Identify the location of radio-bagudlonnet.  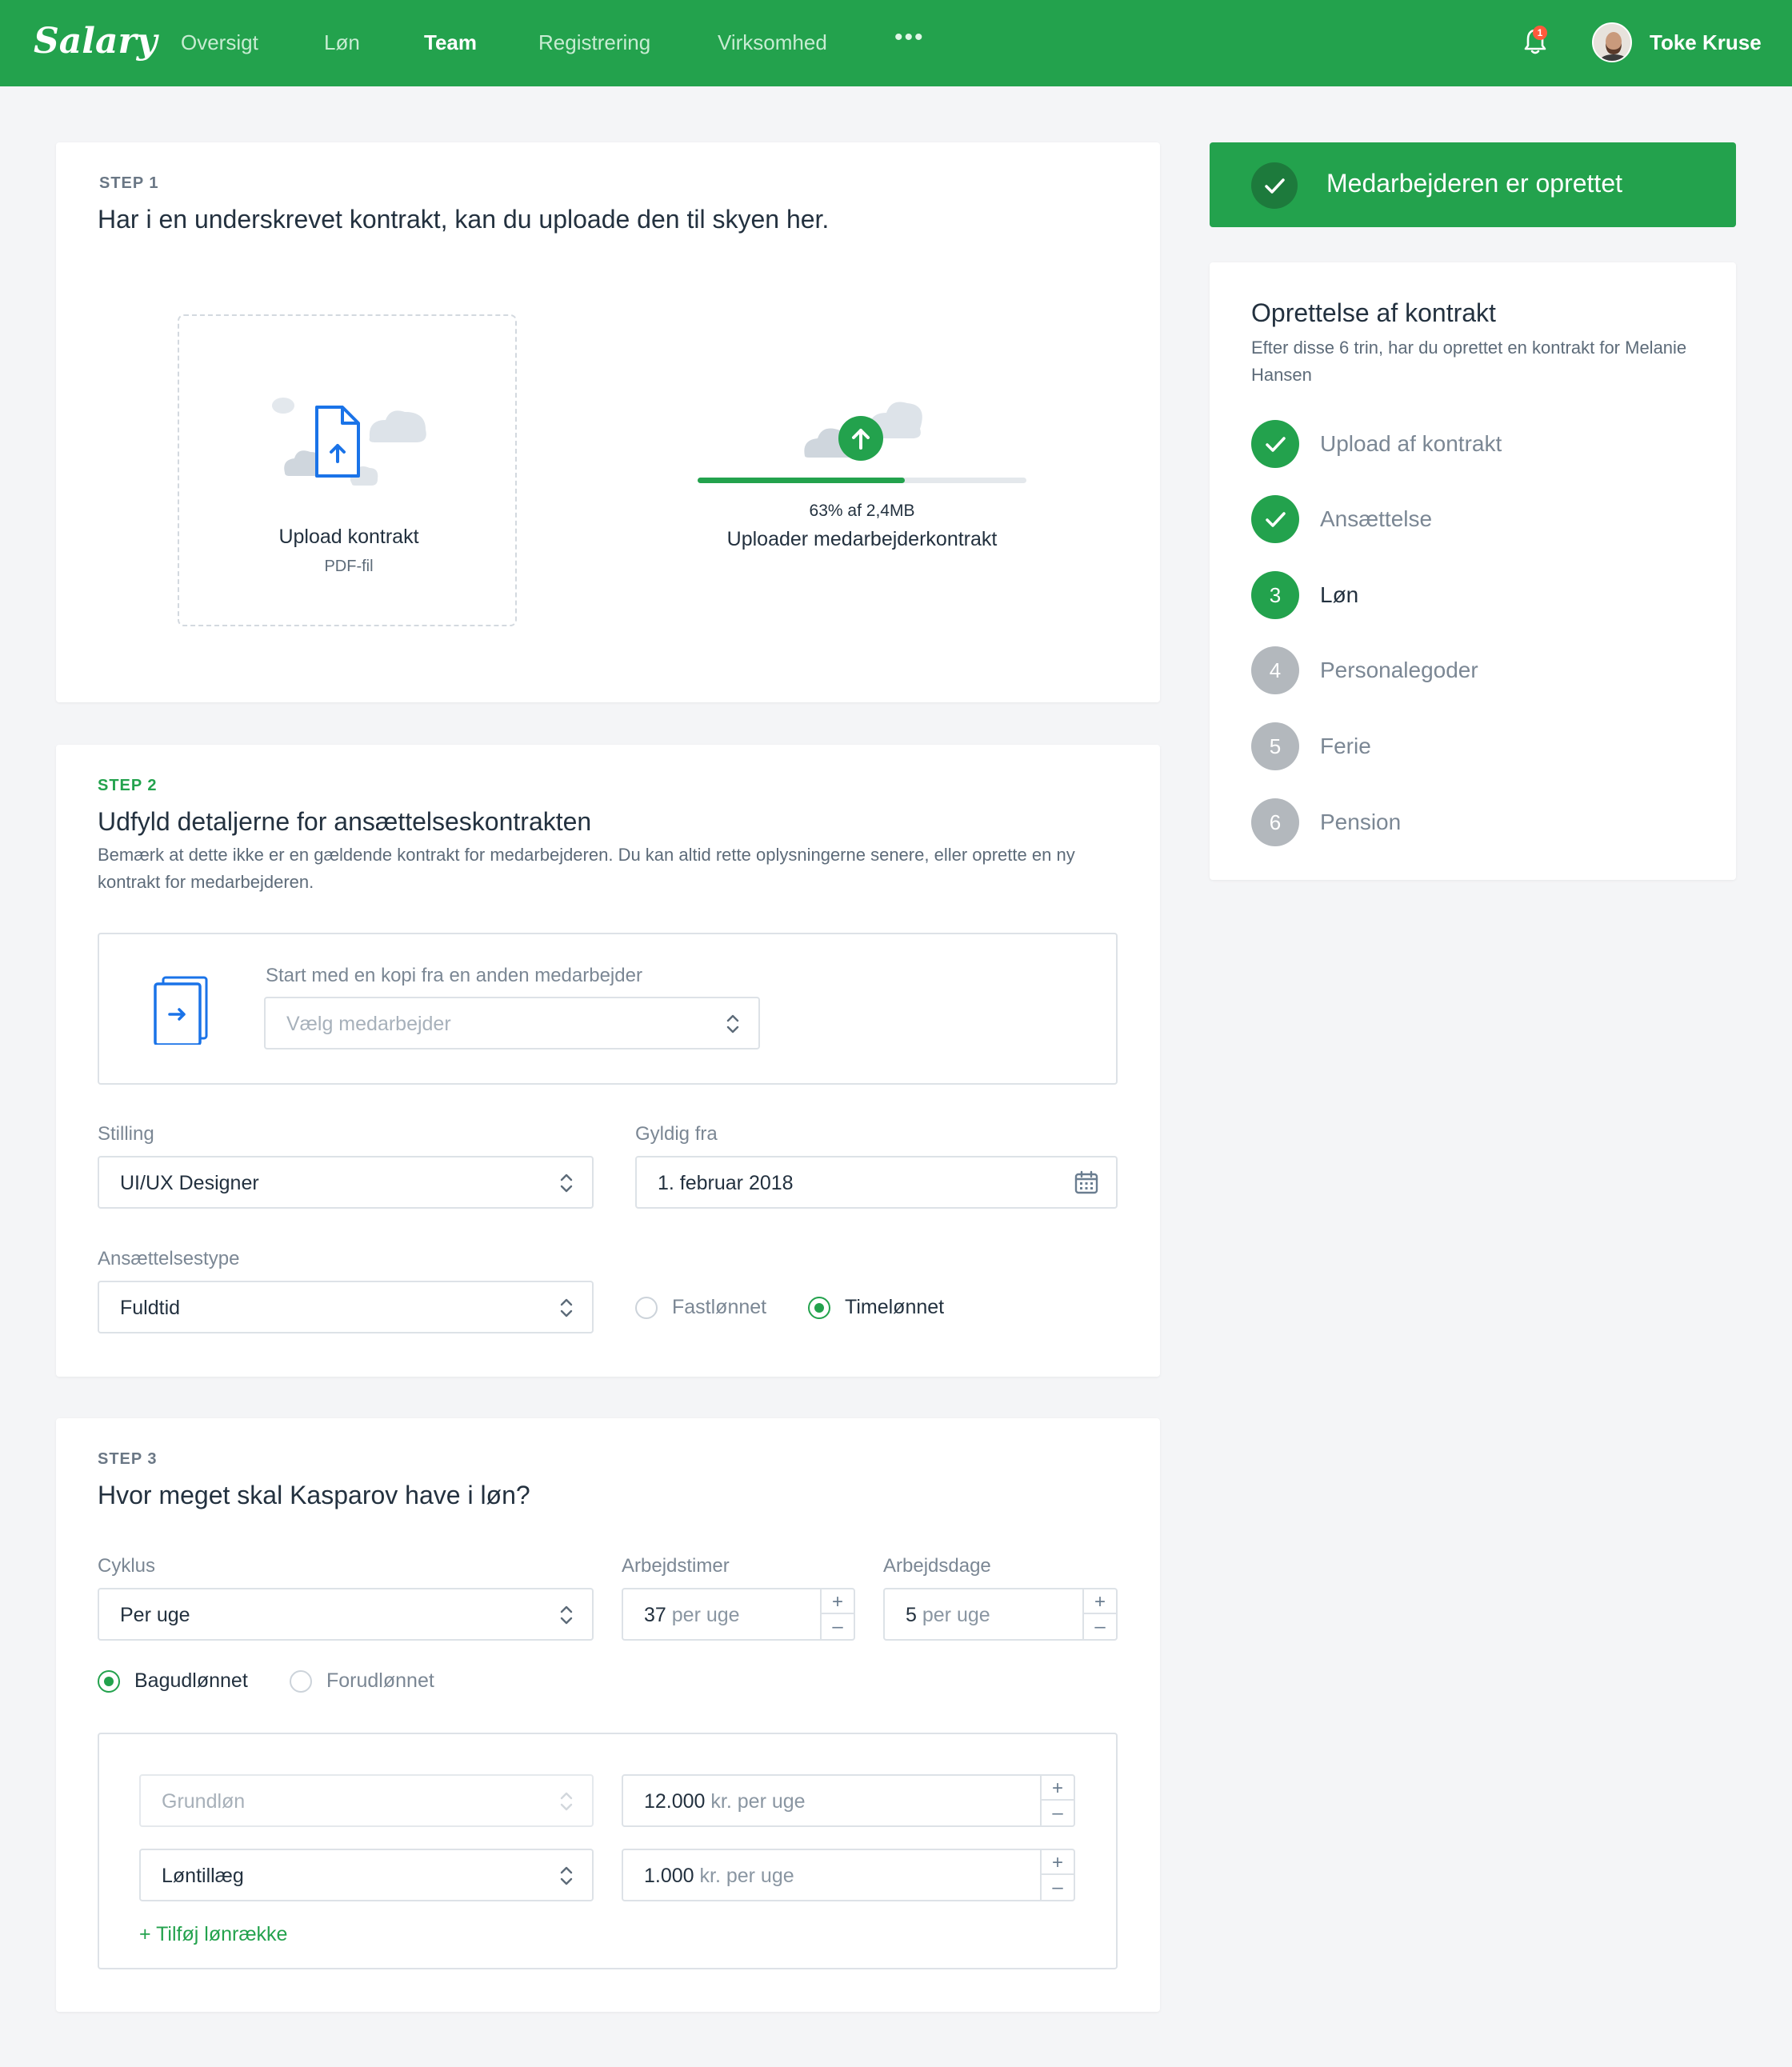
(109, 1681).